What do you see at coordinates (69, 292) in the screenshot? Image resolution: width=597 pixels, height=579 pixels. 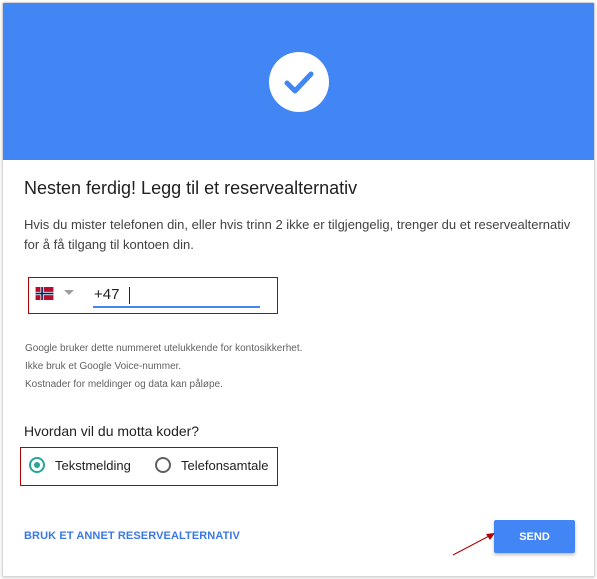 I see `dropdown-arrow-icon` at bounding box center [69, 292].